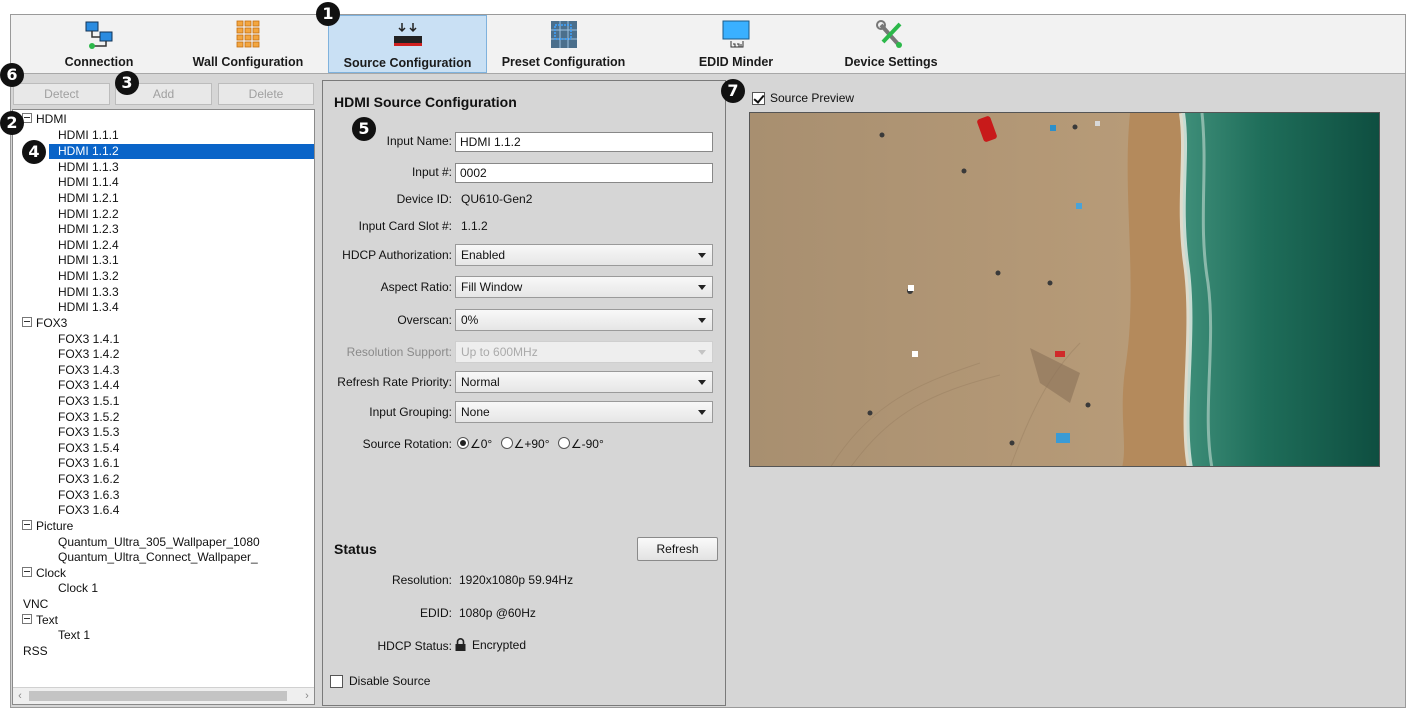 The width and height of the screenshot is (1406, 708). Describe the element at coordinates (35, 651) in the screenshot. I see `tree-group-rss: RSS` at that location.